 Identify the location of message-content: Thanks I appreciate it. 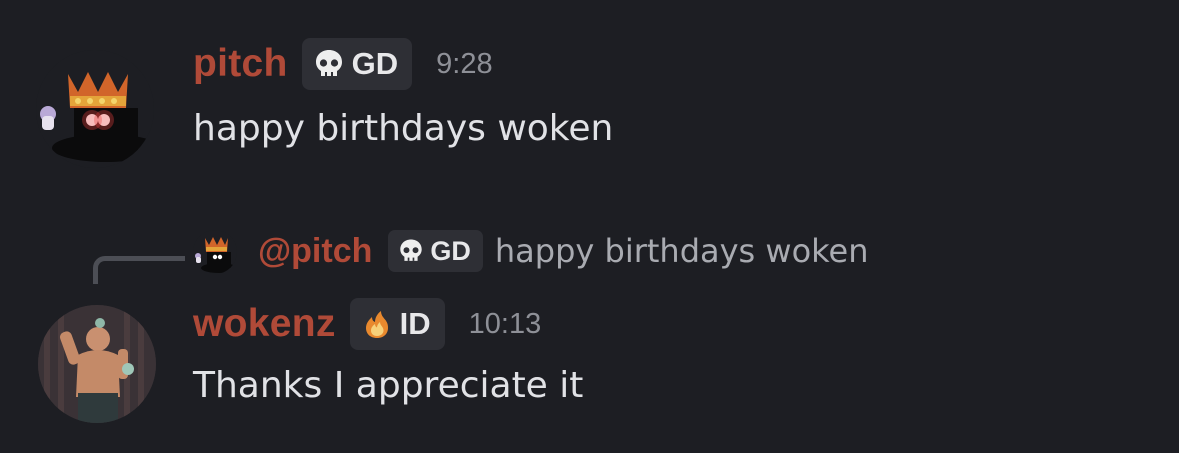
(388, 385).